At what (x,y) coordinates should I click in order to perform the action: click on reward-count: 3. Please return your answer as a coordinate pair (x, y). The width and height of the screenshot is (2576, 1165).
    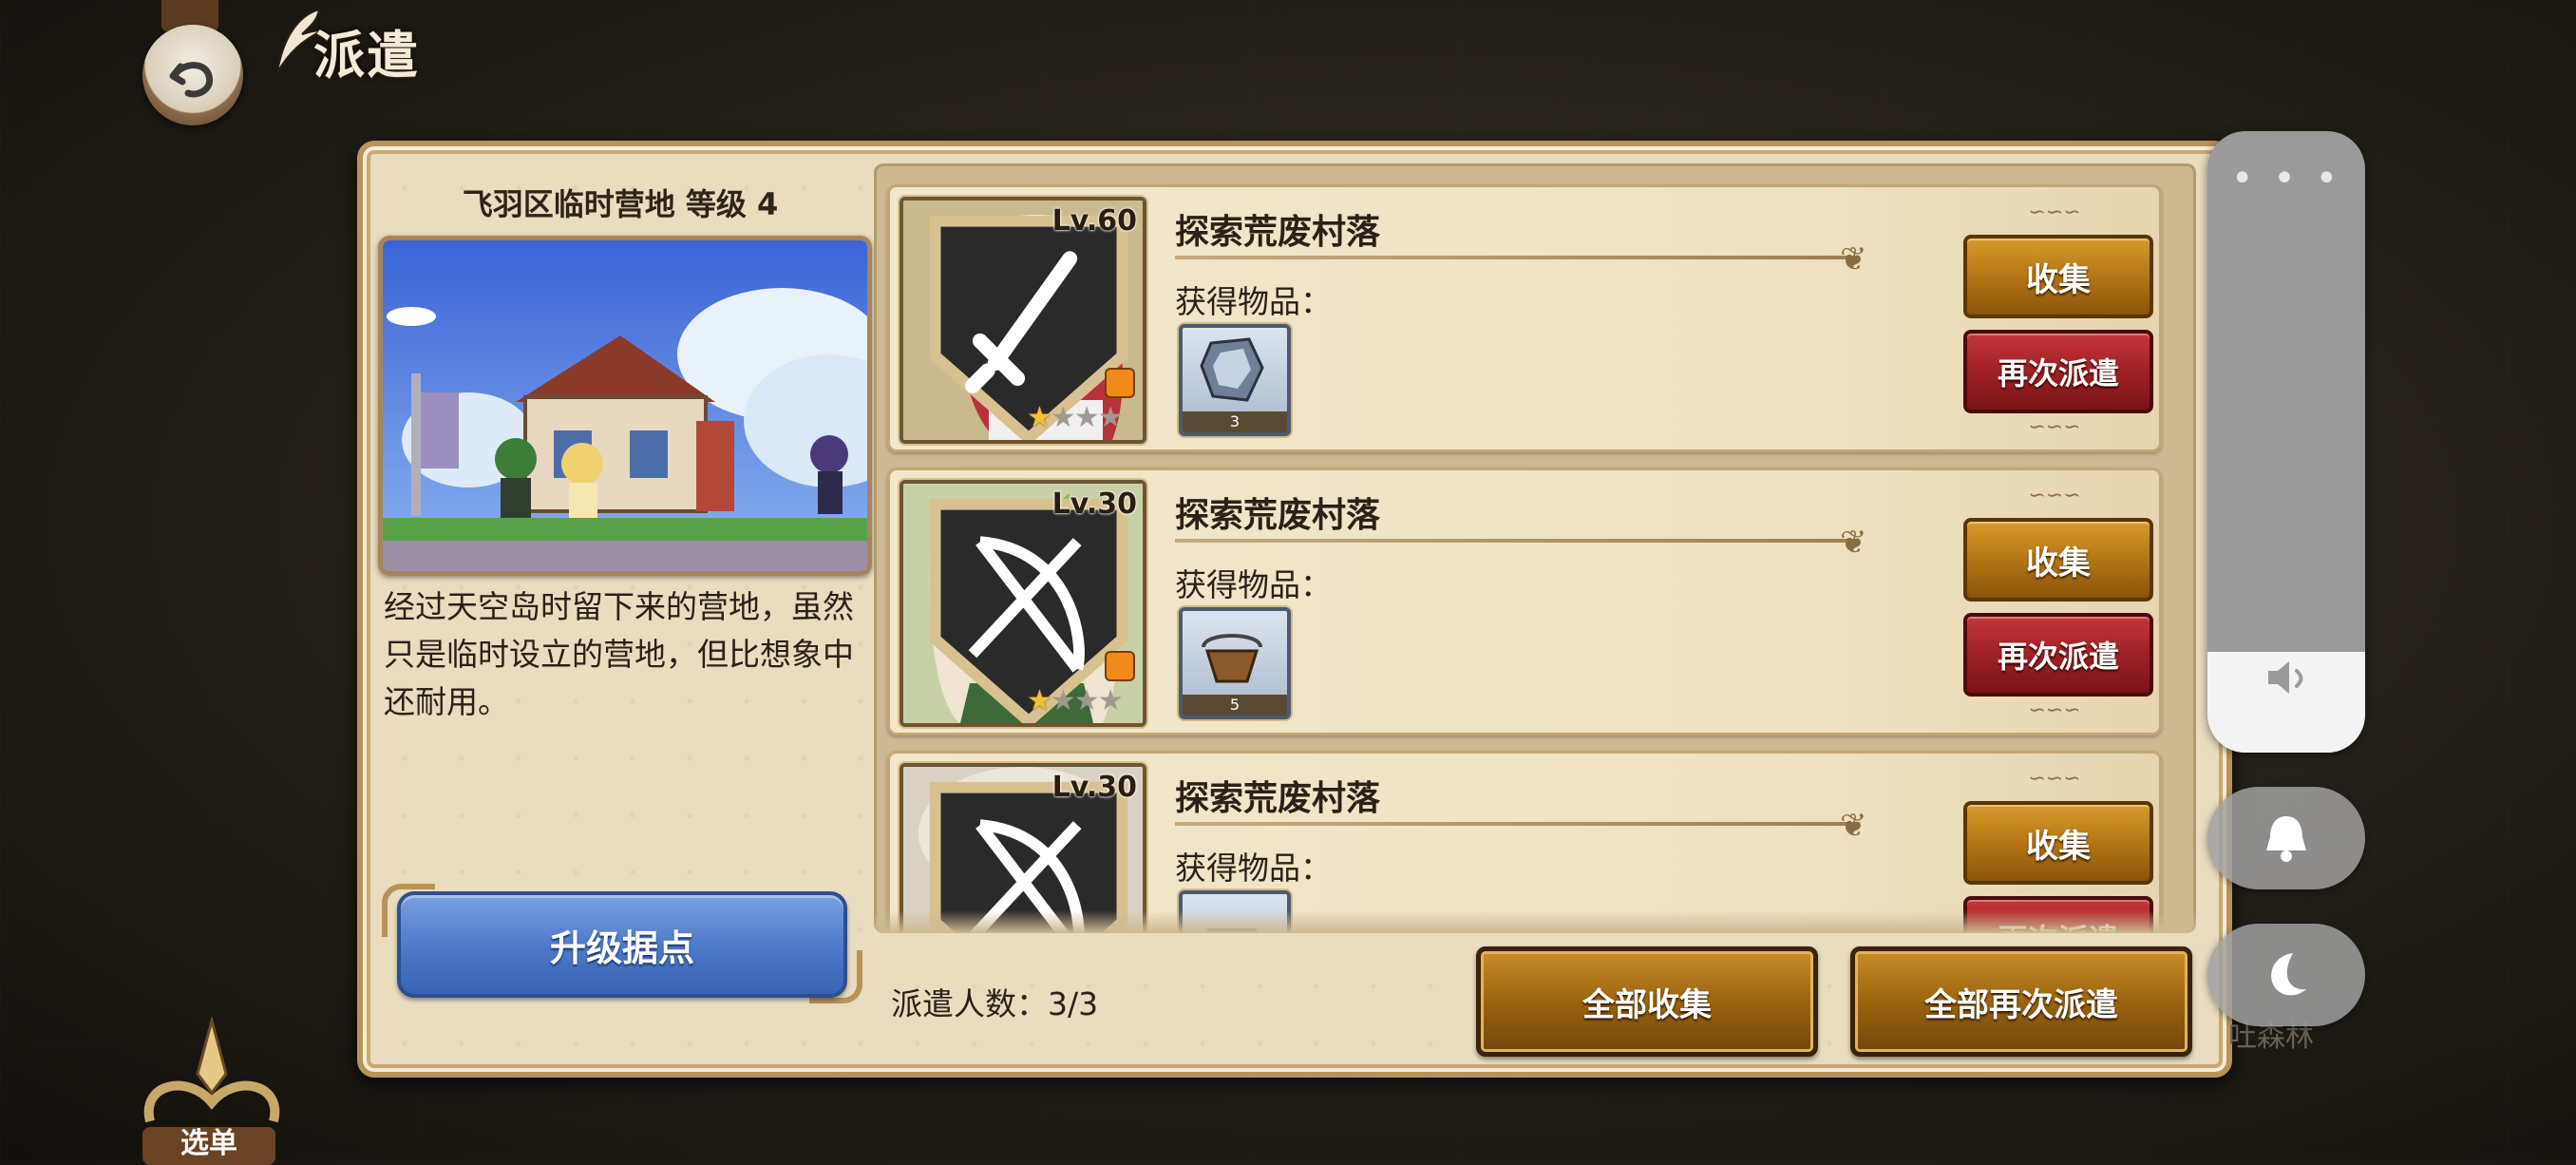
    Looking at the image, I should click on (1235, 421).